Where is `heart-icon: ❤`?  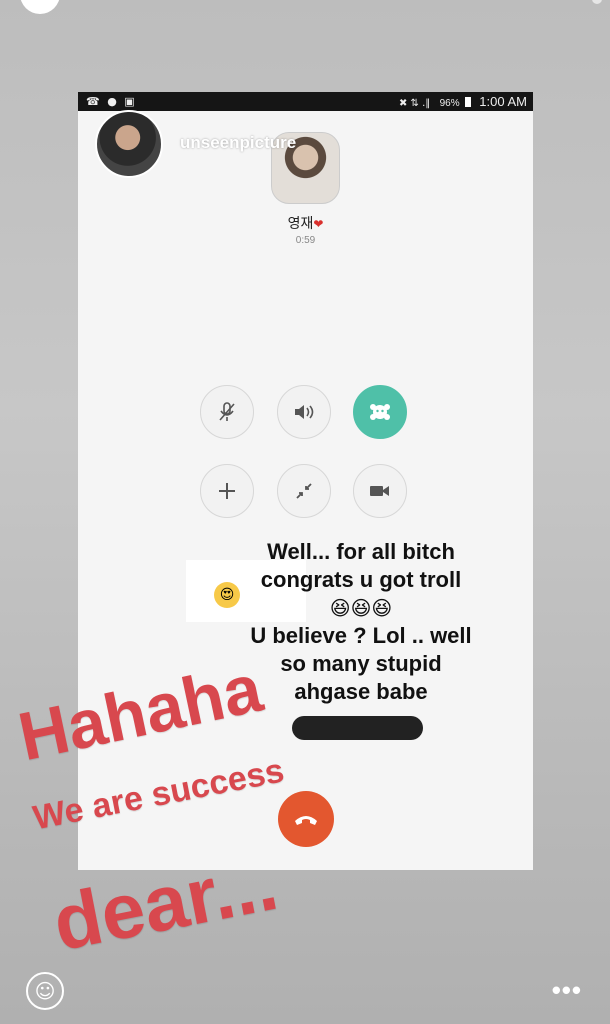
heart-icon: ❤ is located at coordinates (318, 224).